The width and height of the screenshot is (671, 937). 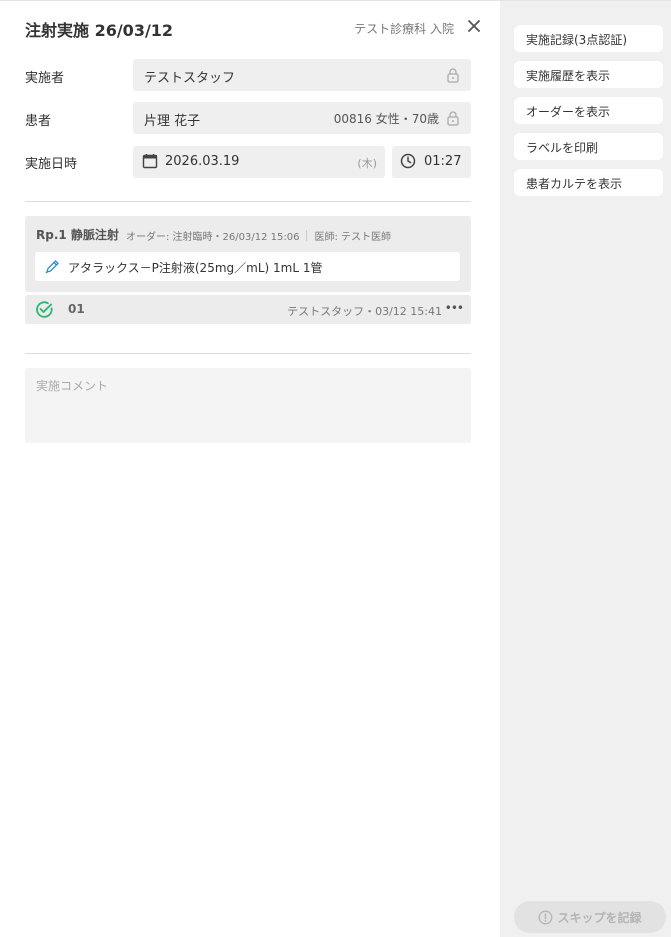 I want to click on drug-item: アタラックス－P注射液(25mg／mL) 1mL 1管, so click(x=247, y=266).